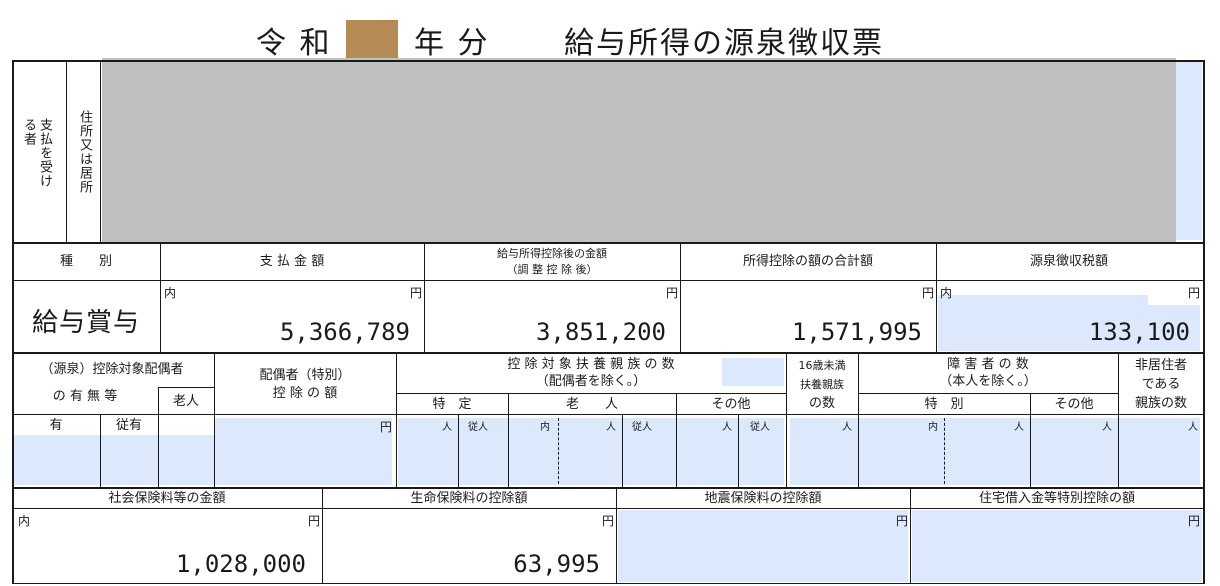 This screenshot has width=1220, height=586. What do you see at coordinates (608, 61) in the screenshot?
I see `frame-top` at bounding box center [608, 61].